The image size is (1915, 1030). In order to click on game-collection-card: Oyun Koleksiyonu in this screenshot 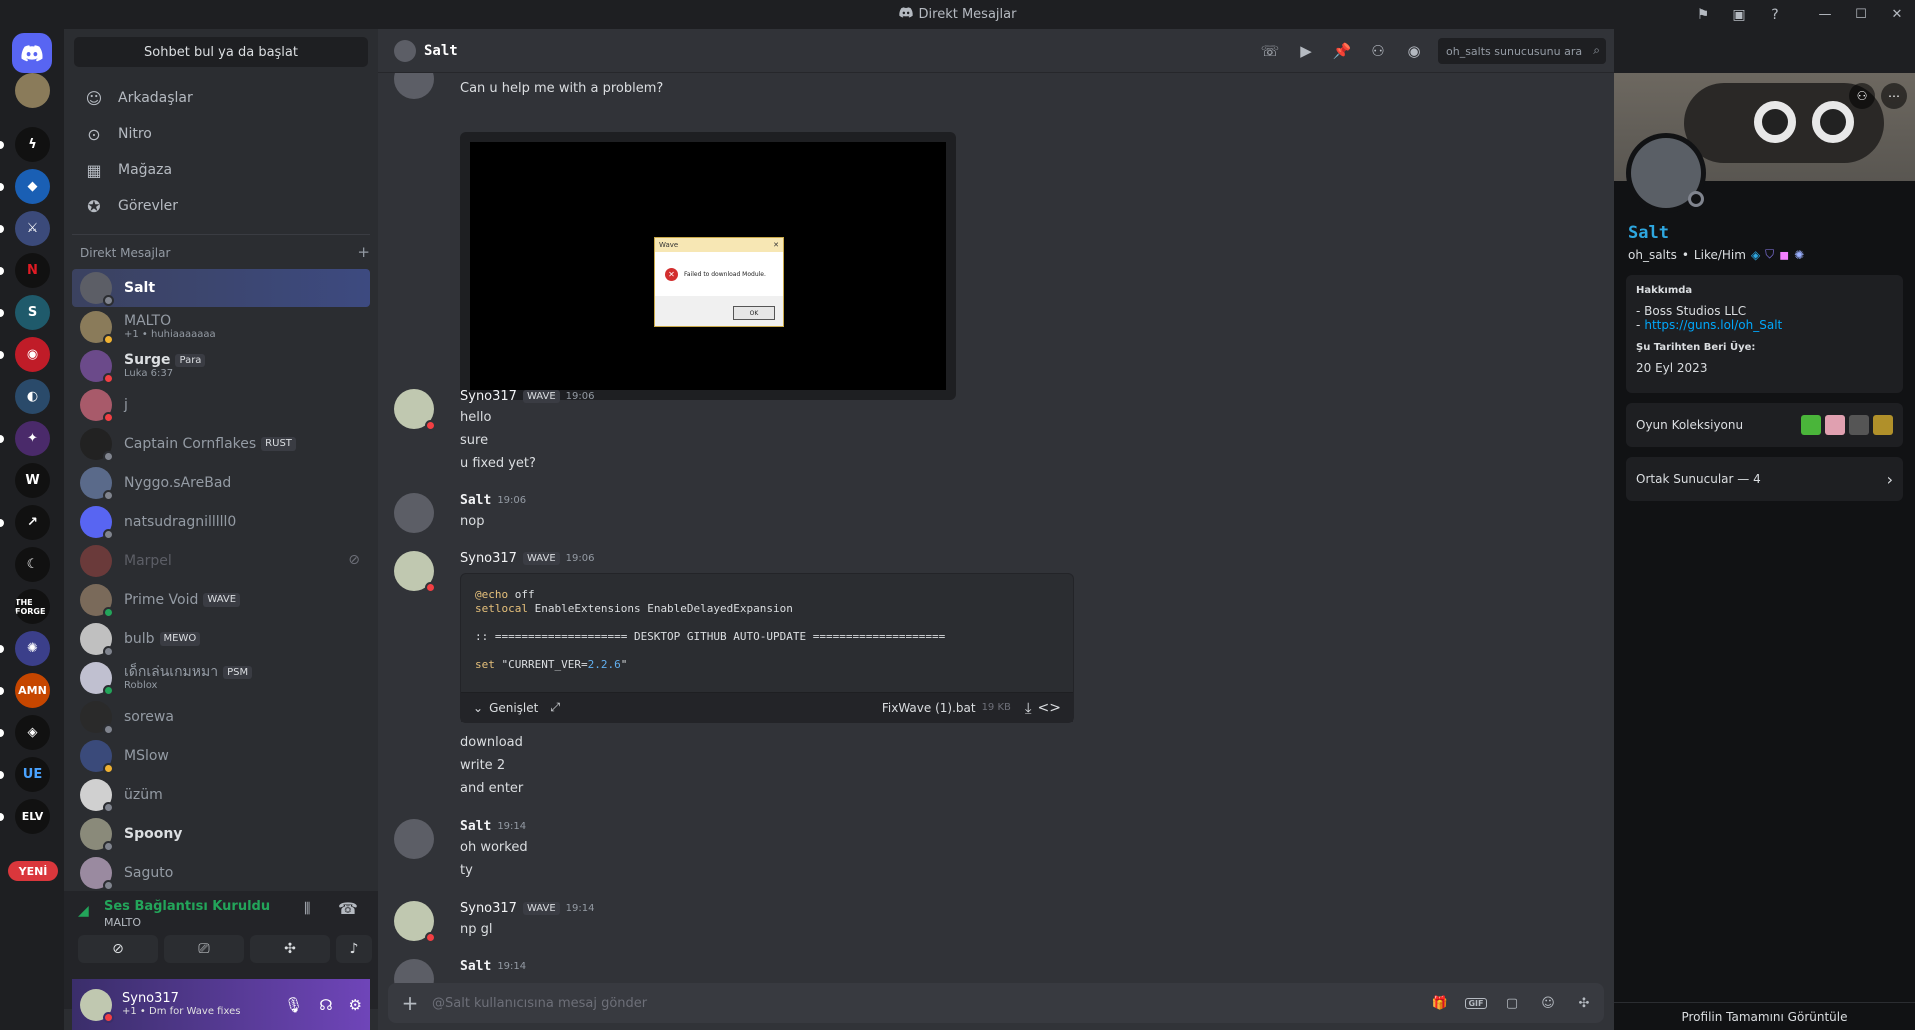, I will do `click(1764, 425)`.